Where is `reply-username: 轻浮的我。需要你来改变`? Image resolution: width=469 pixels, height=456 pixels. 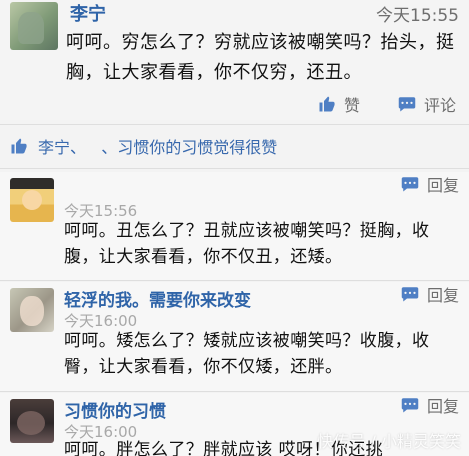
reply-username: 轻浮的我。需要你来改变 is located at coordinates (157, 298).